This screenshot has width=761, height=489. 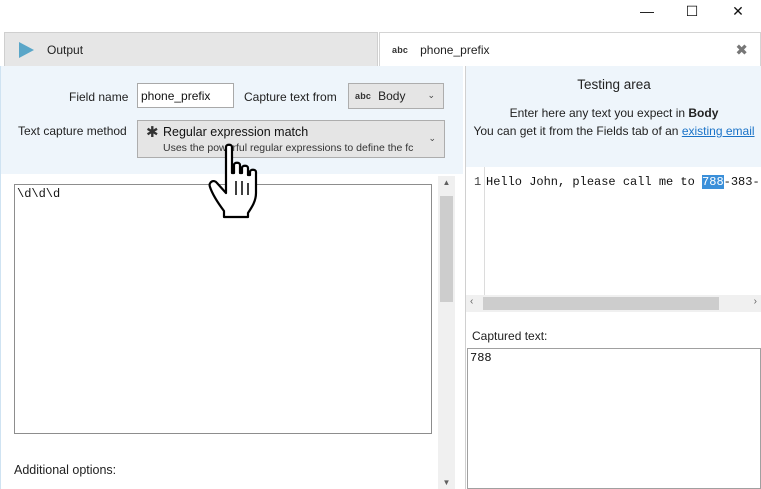 What do you see at coordinates (72, 131) in the screenshot?
I see `method-label: Text capture method` at bounding box center [72, 131].